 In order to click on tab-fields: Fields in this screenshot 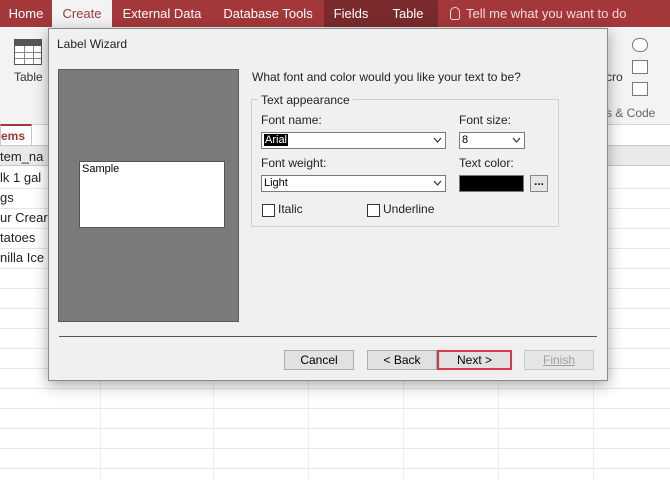, I will do `click(351, 13)`.